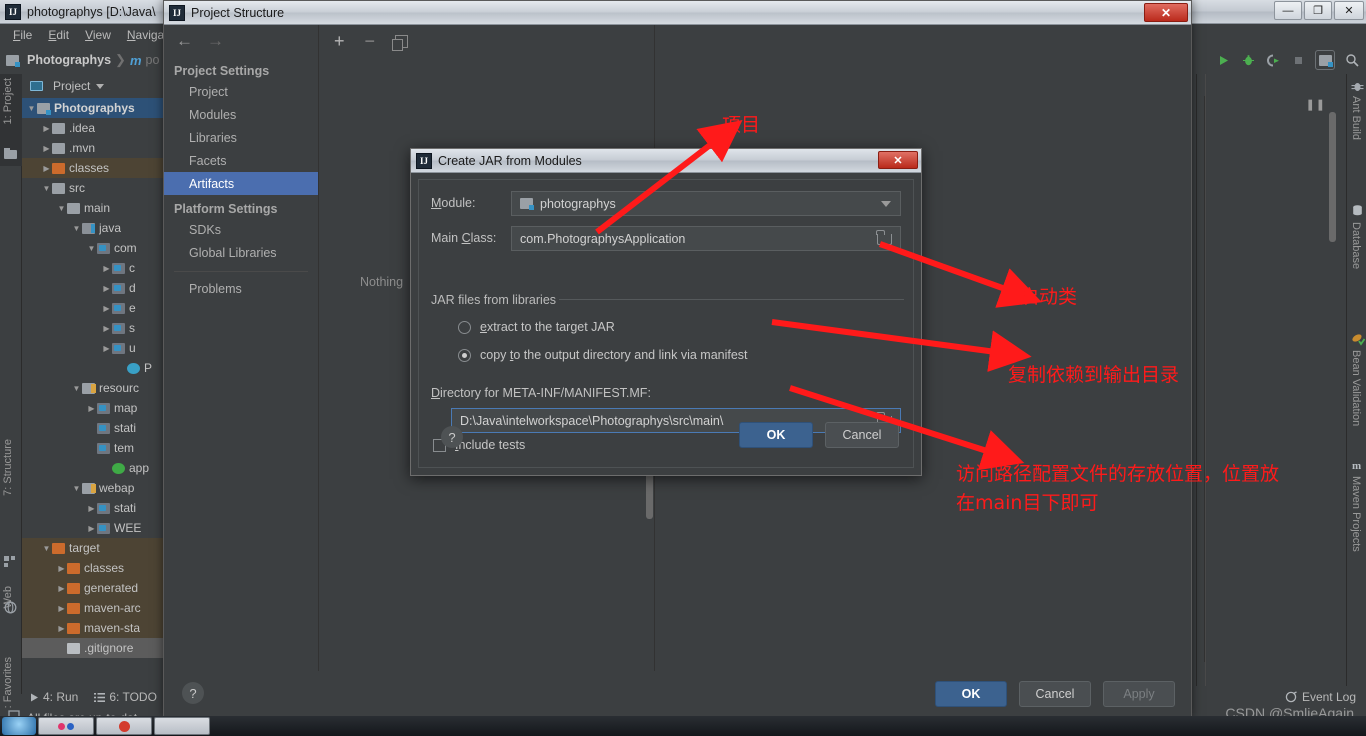  Describe the element at coordinates (1139, 694) in the screenshot. I see `apply-button-ps: Apply` at that location.